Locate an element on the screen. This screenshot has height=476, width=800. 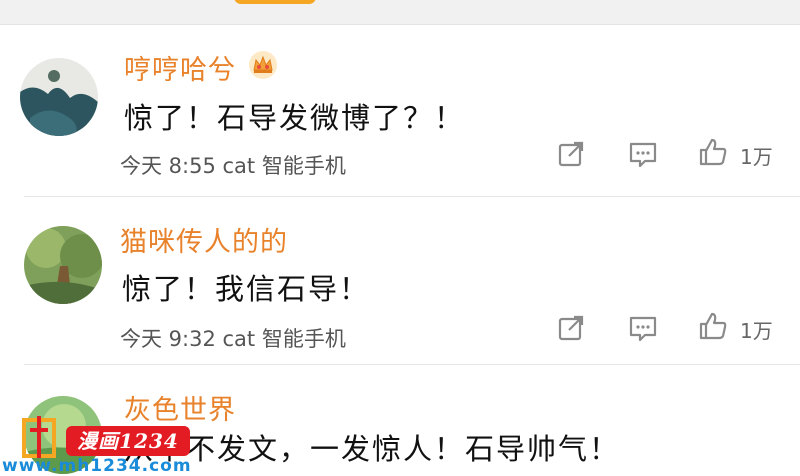
watermark-badge: 漫画1234 is located at coordinates (128, 441).